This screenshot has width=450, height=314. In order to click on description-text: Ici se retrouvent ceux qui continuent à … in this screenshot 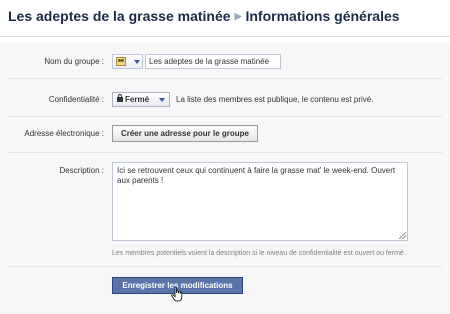, I will do `click(256, 175)`.